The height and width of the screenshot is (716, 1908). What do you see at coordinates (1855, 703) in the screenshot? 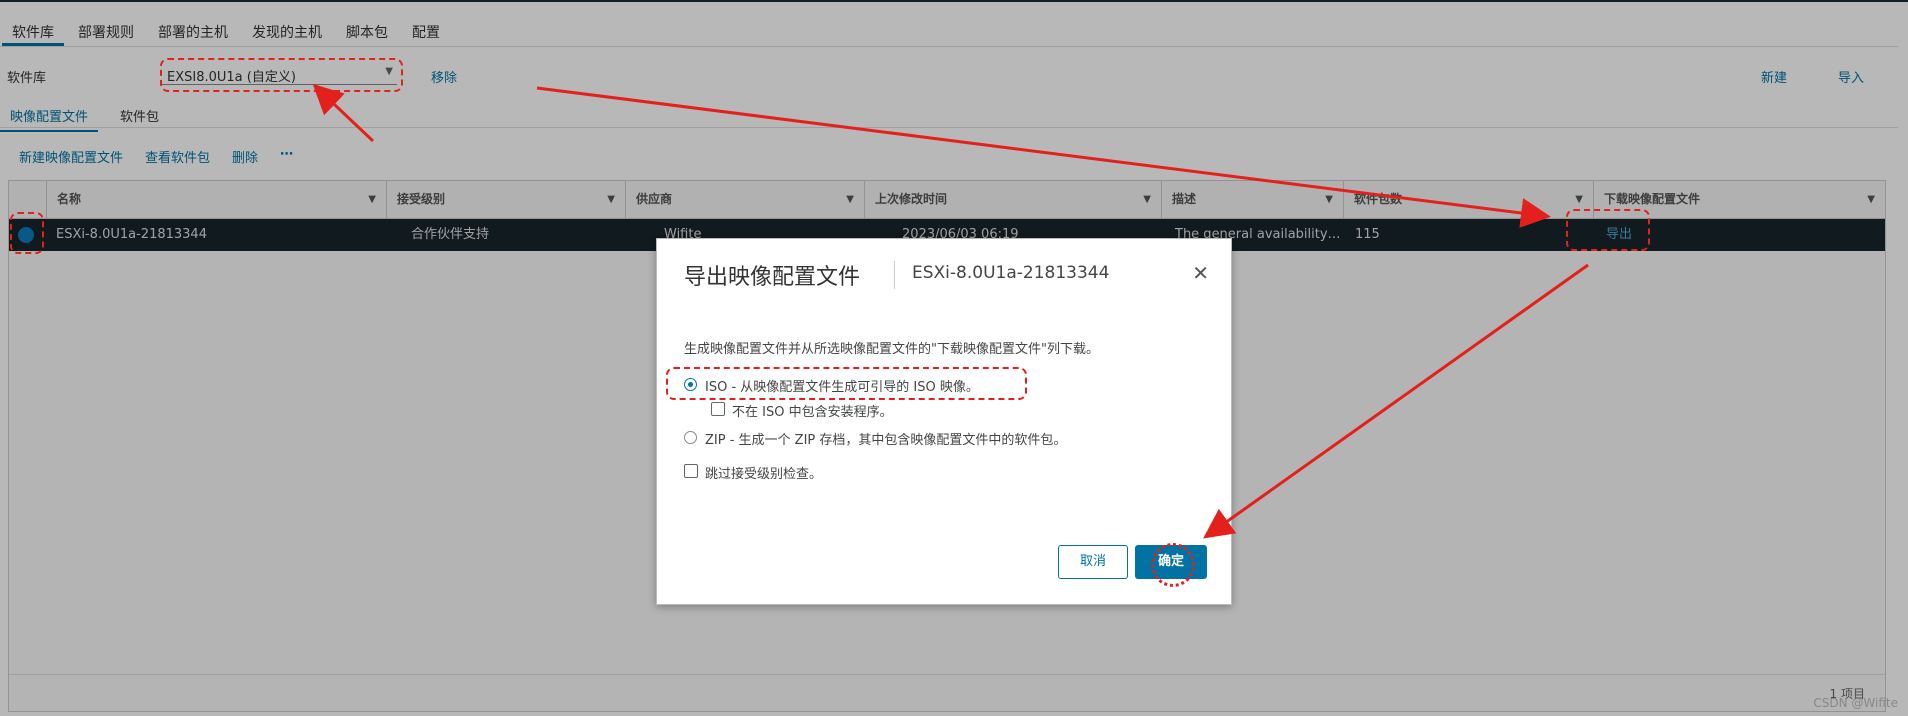
I see `watermark: CSDN @Wifite` at bounding box center [1855, 703].